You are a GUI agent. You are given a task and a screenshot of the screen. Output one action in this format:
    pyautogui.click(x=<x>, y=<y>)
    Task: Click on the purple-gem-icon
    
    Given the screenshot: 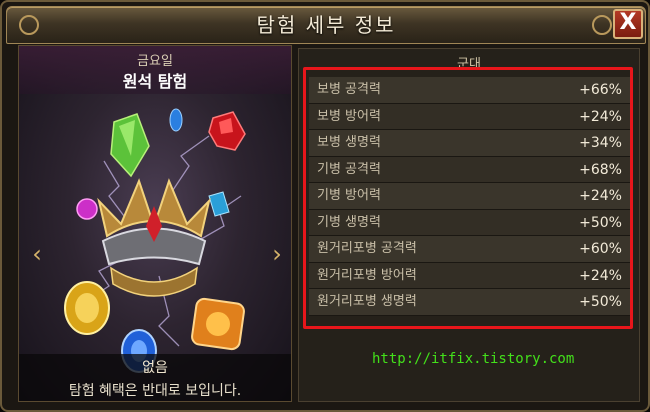 What is the action you would take?
    pyautogui.click(x=87, y=209)
    